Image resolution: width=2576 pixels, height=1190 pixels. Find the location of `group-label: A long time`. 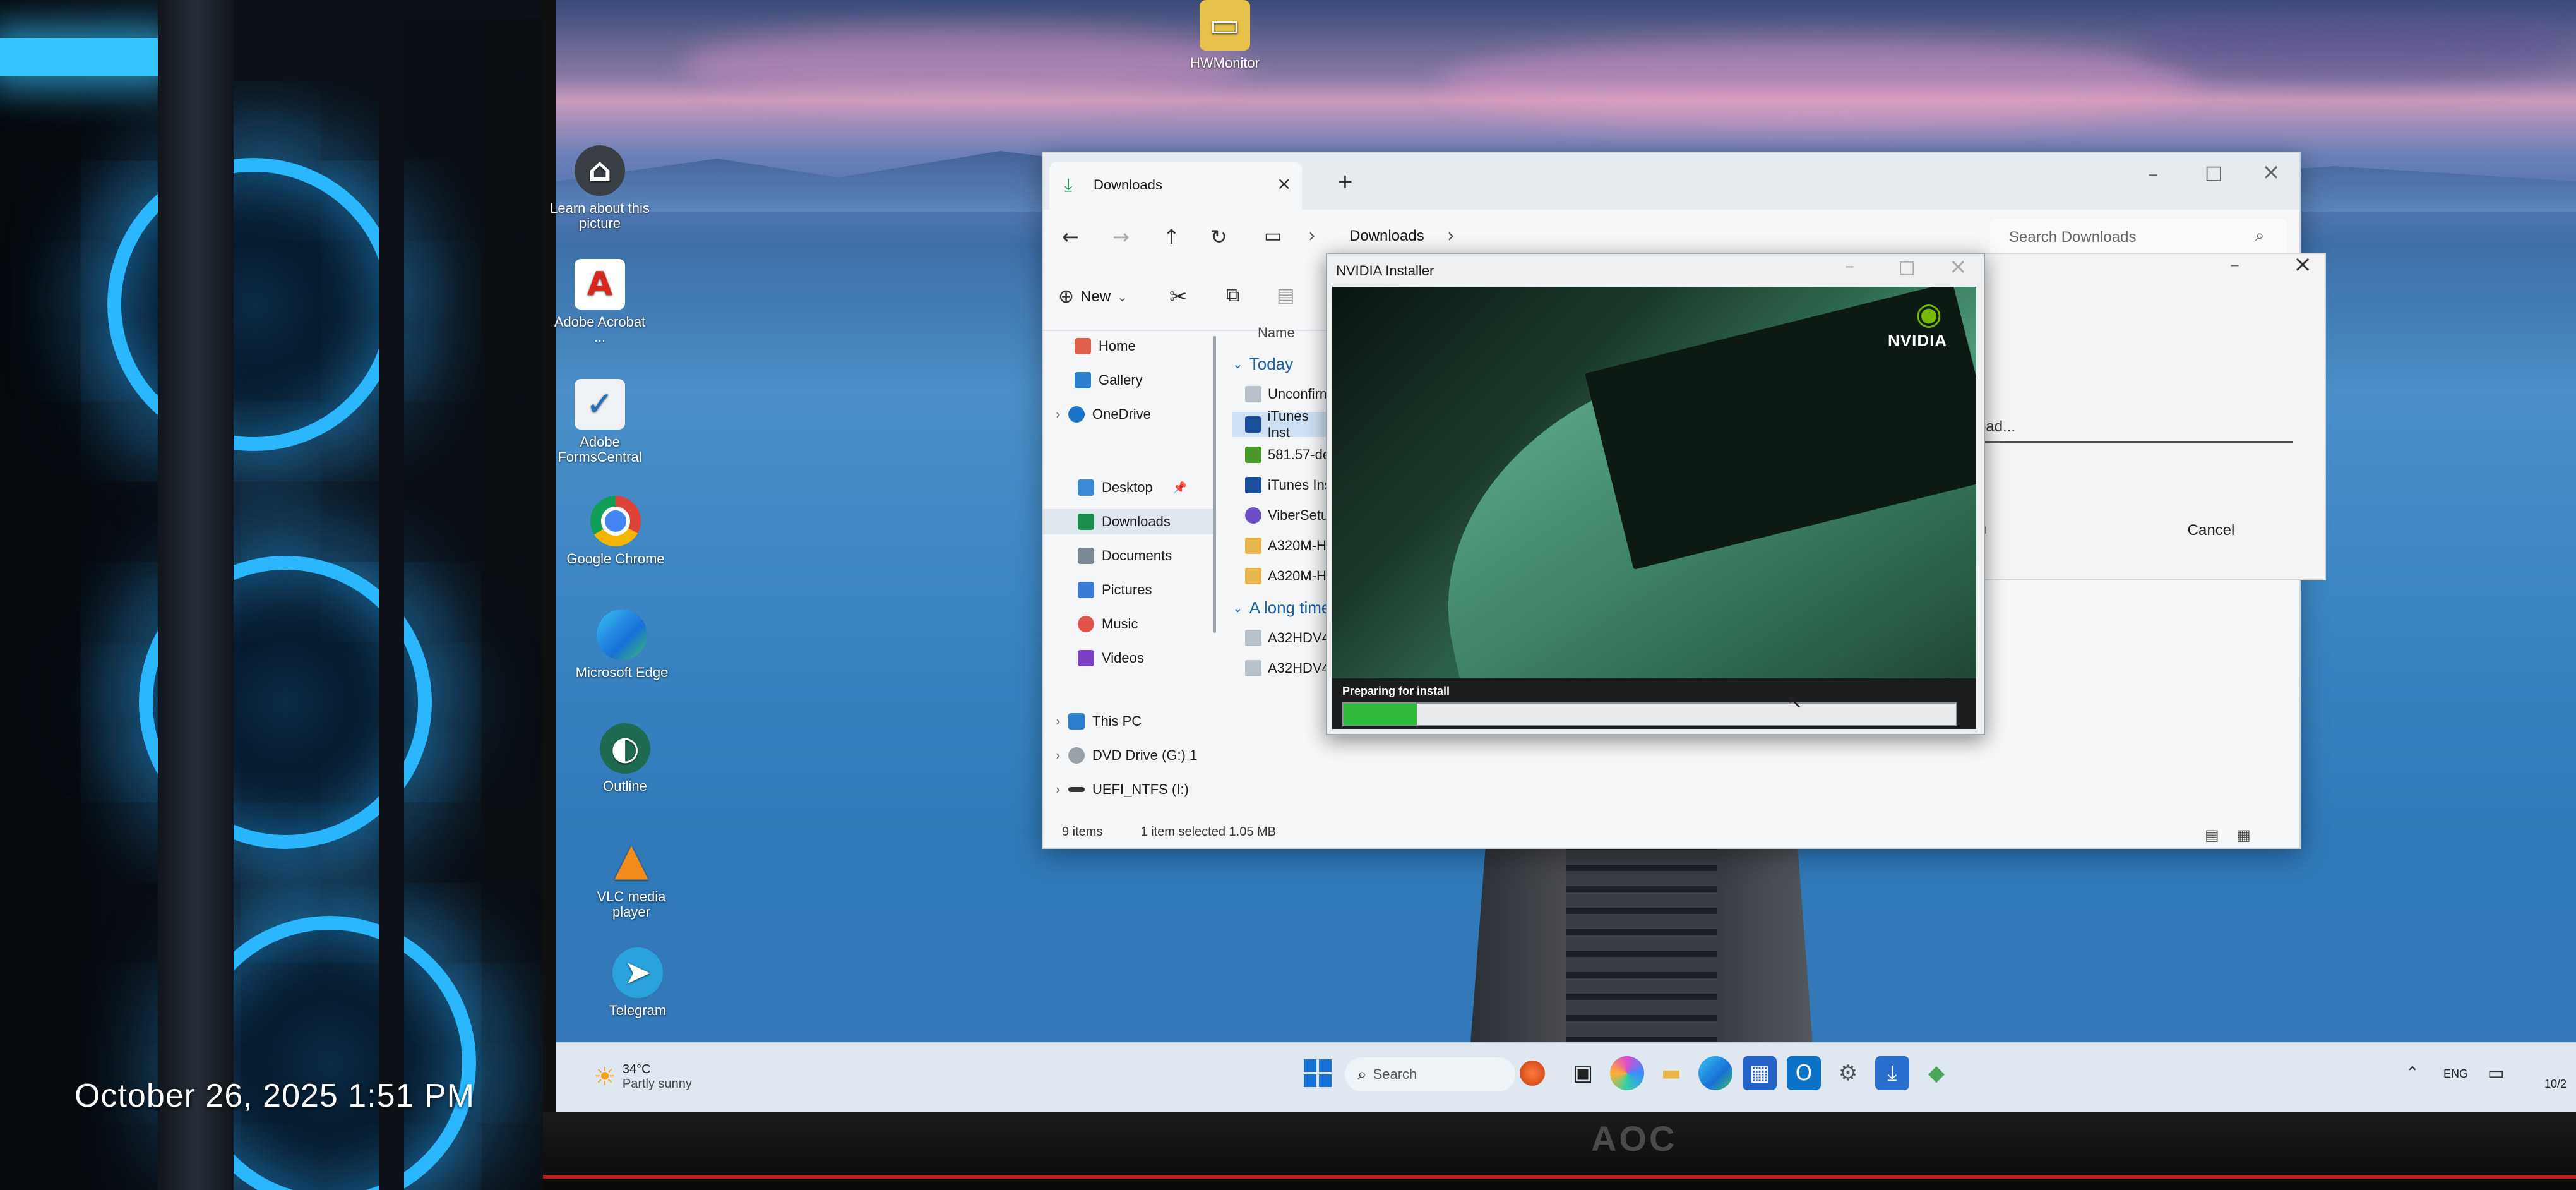

group-label: A long time is located at coordinates (1290, 607).